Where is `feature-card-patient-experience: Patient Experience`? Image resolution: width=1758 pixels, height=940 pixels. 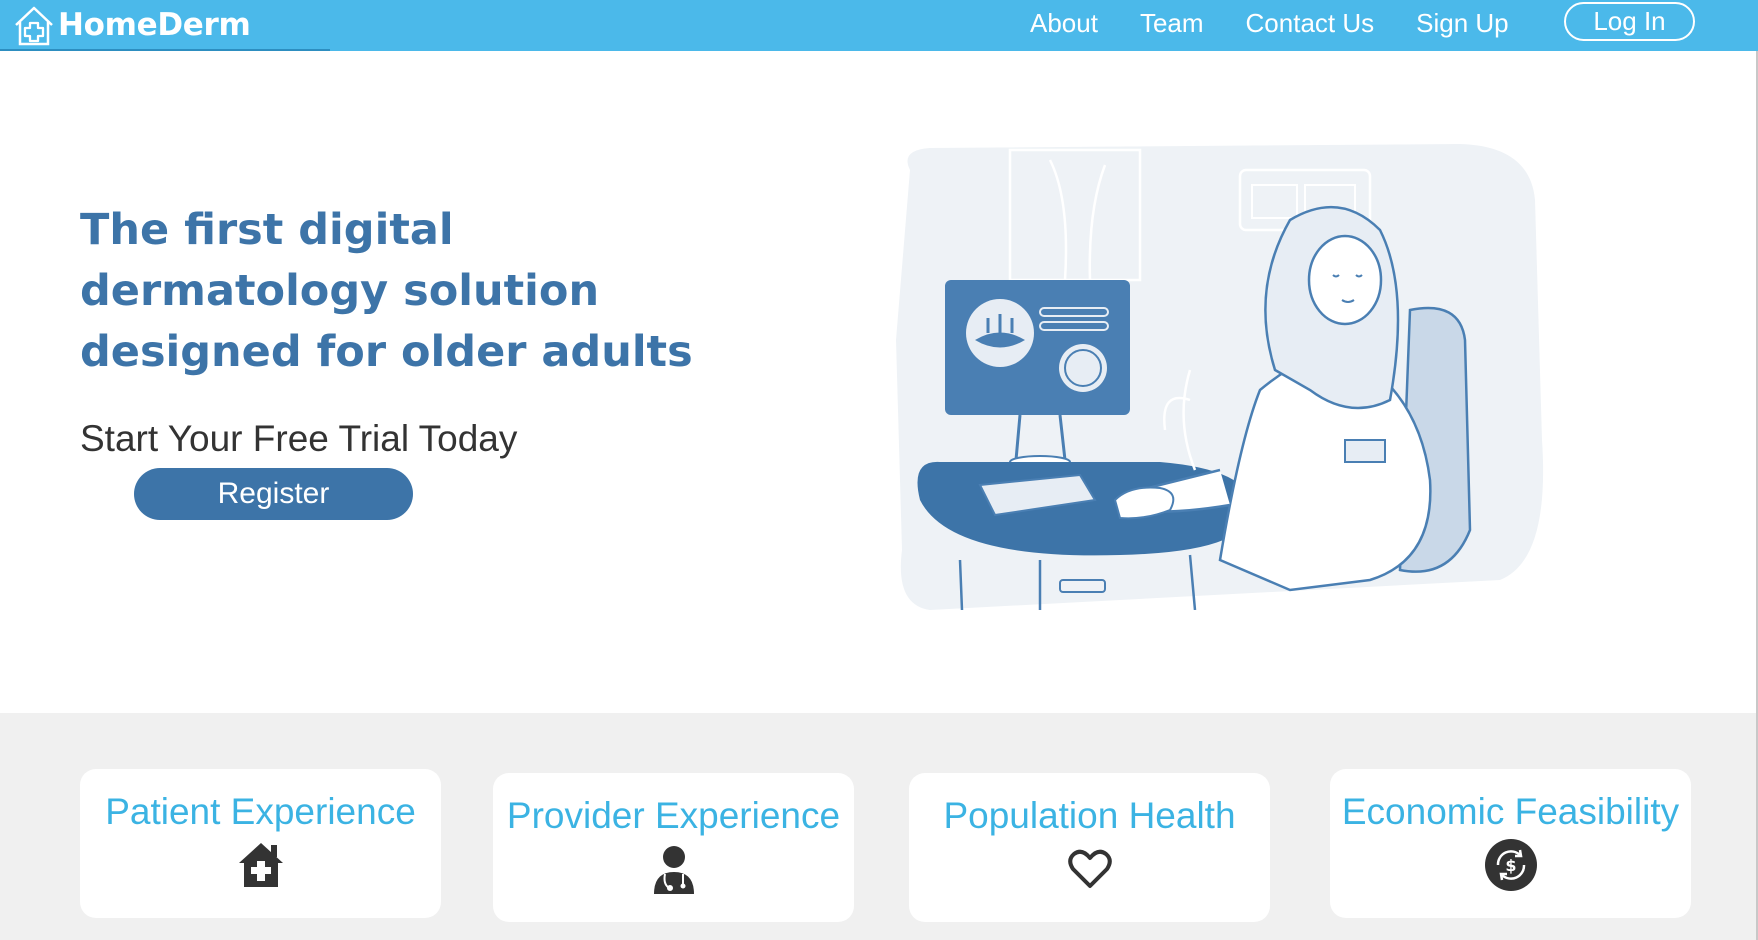 feature-card-patient-experience: Patient Experience is located at coordinates (260, 843).